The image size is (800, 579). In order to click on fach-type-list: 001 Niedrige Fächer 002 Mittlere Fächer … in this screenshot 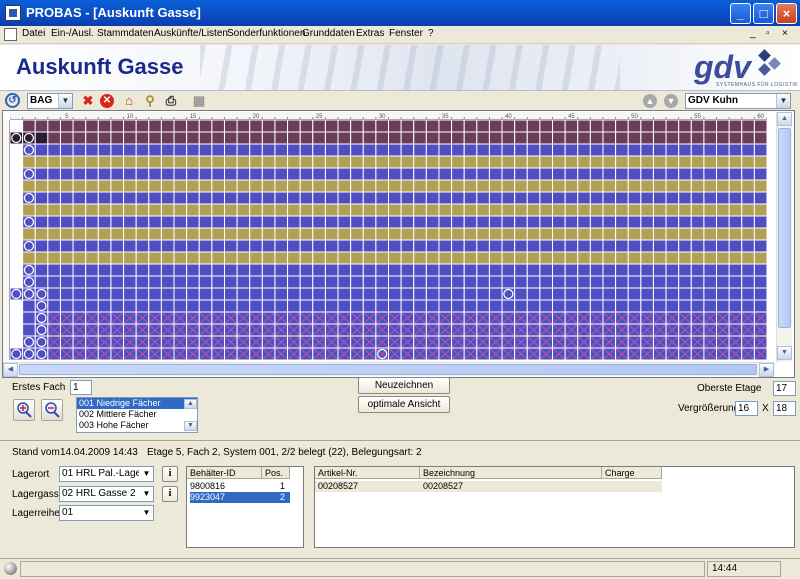, I will do `click(137, 415)`.